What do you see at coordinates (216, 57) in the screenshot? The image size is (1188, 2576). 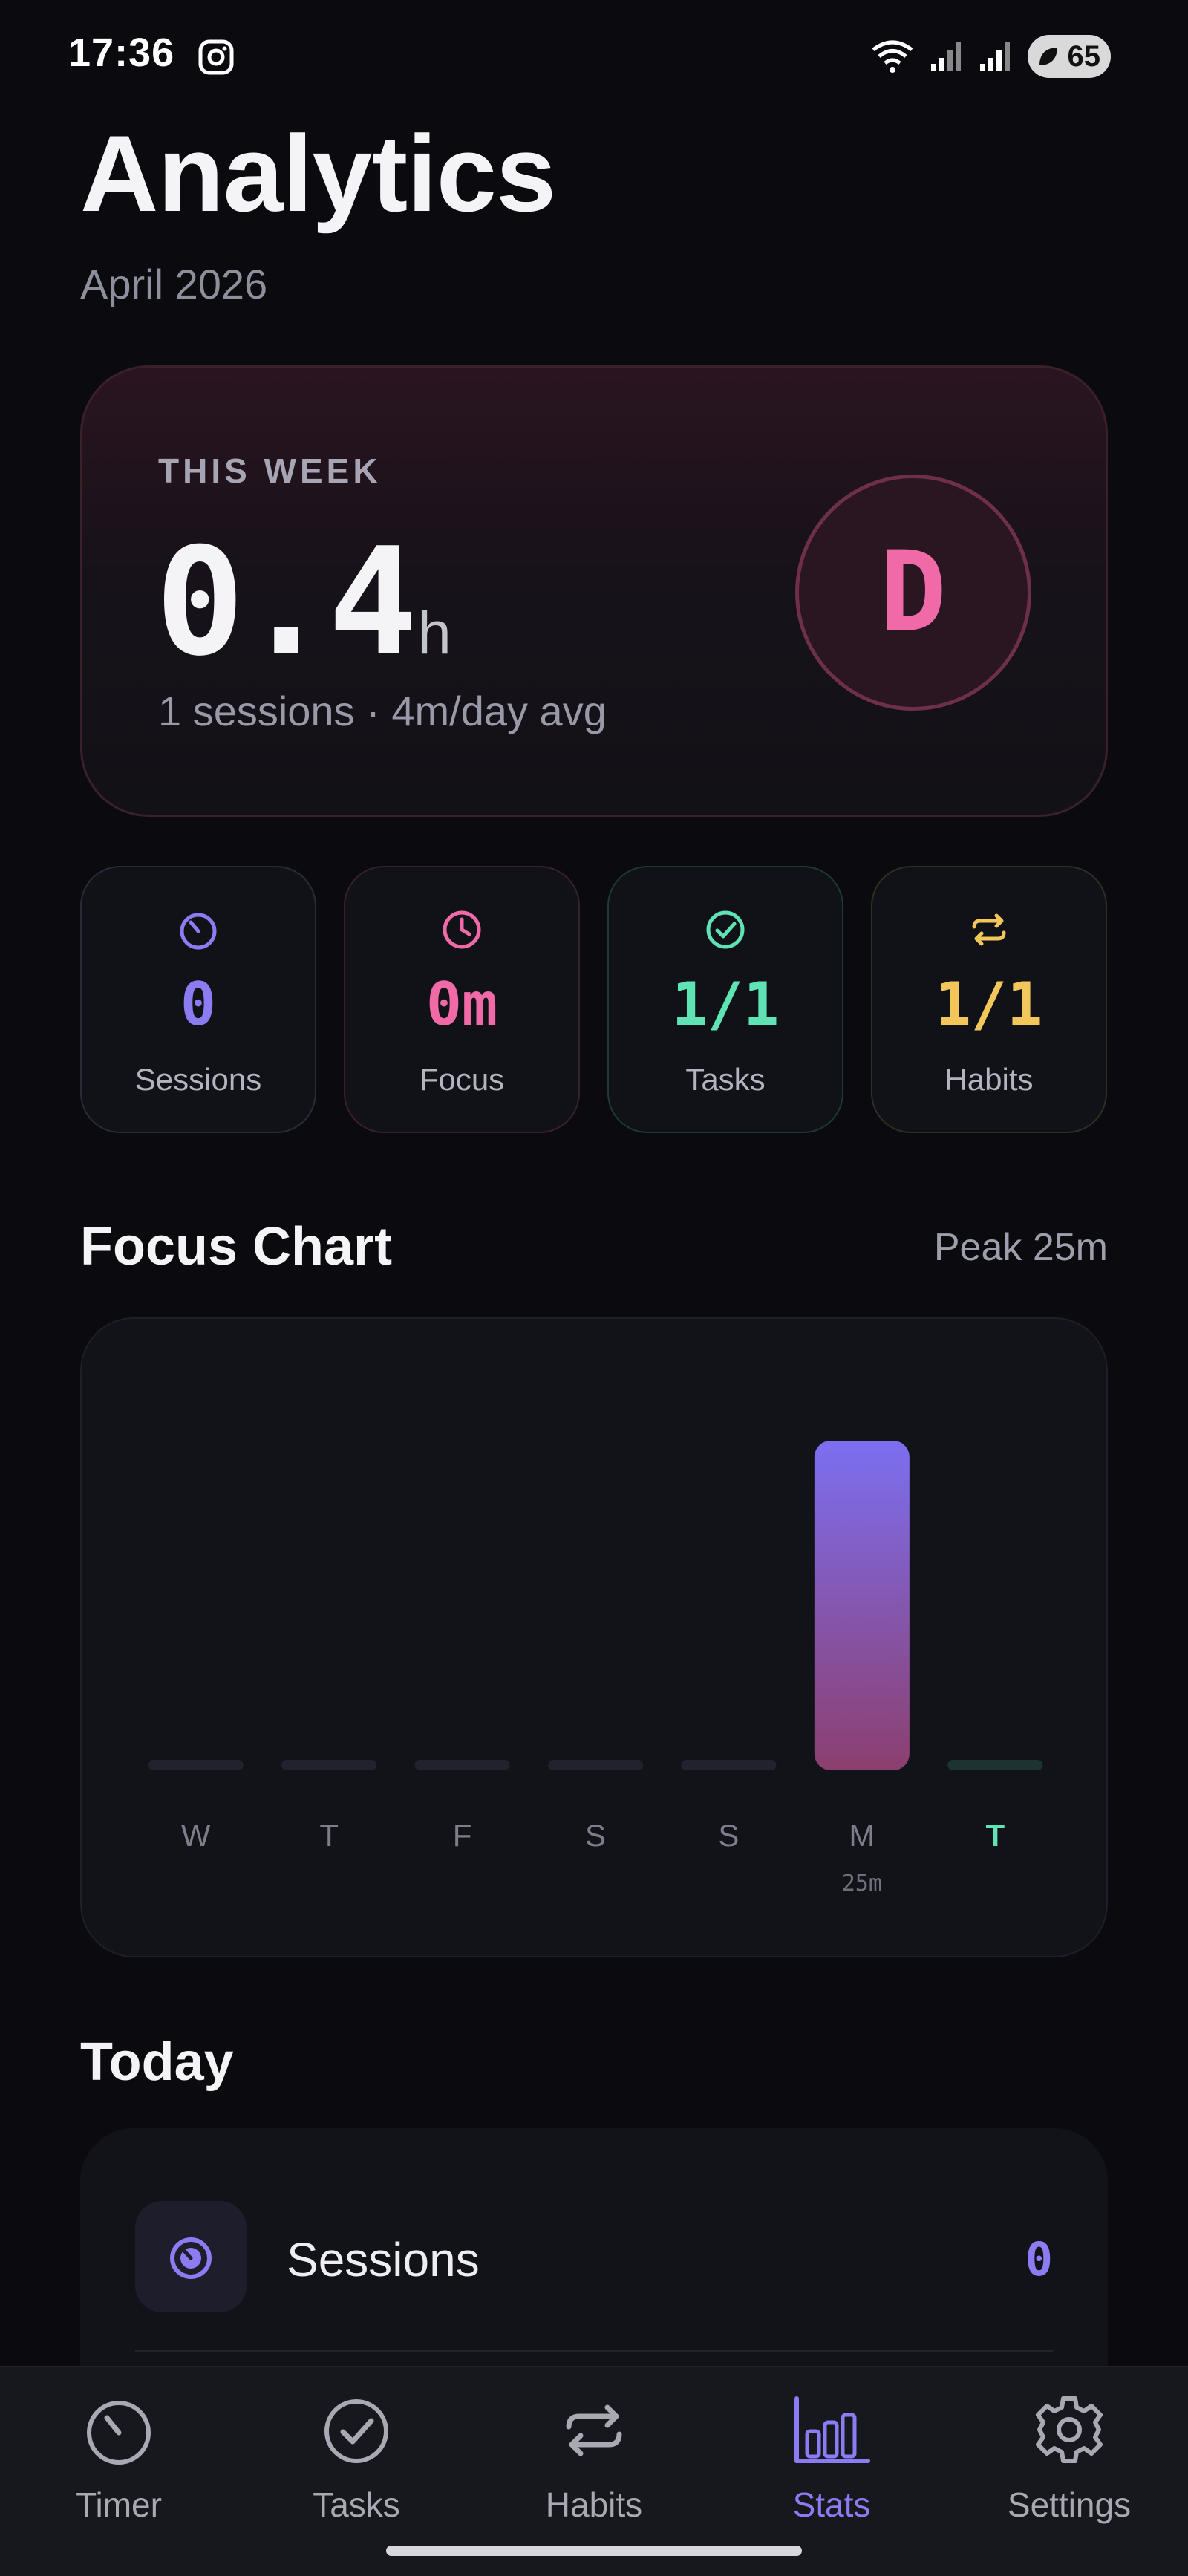 I see `instagram-icon` at bounding box center [216, 57].